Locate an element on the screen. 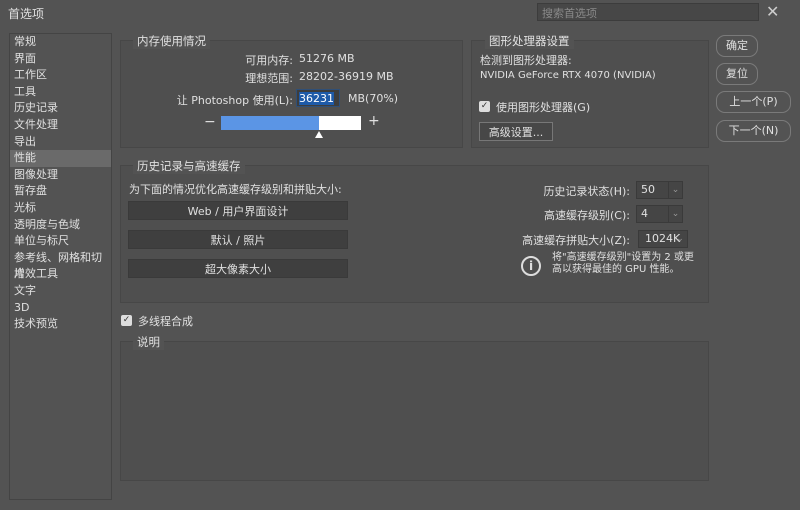 This screenshot has height=510, width=800. cache-levels-label: 高速缓存级别(C): is located at coordinates (587, 215).